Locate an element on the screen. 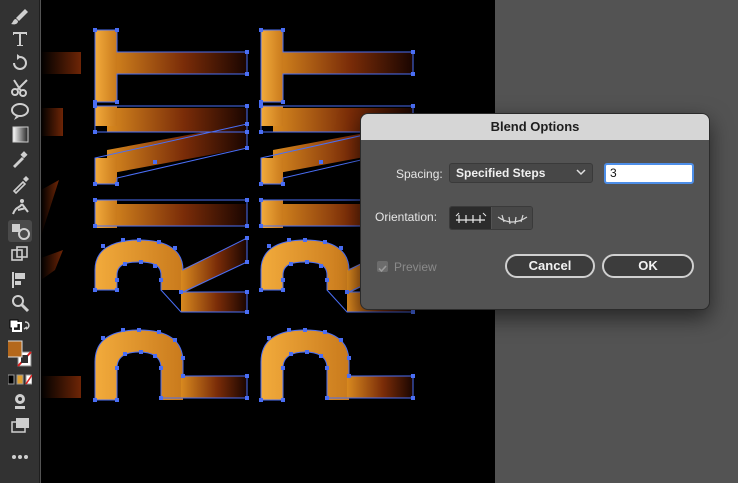 Image resolution: width=738 pixels, height=483 pixels. align-to-path-button is located at coordinates (512, 218).